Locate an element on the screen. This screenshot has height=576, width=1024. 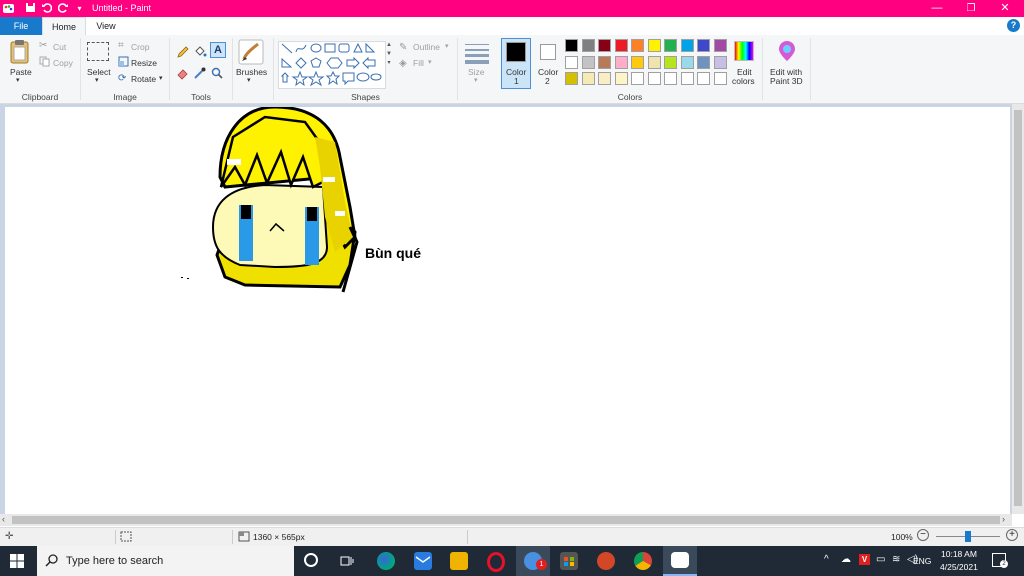
microsoft-store-icon is located at coordinates (569, 561).